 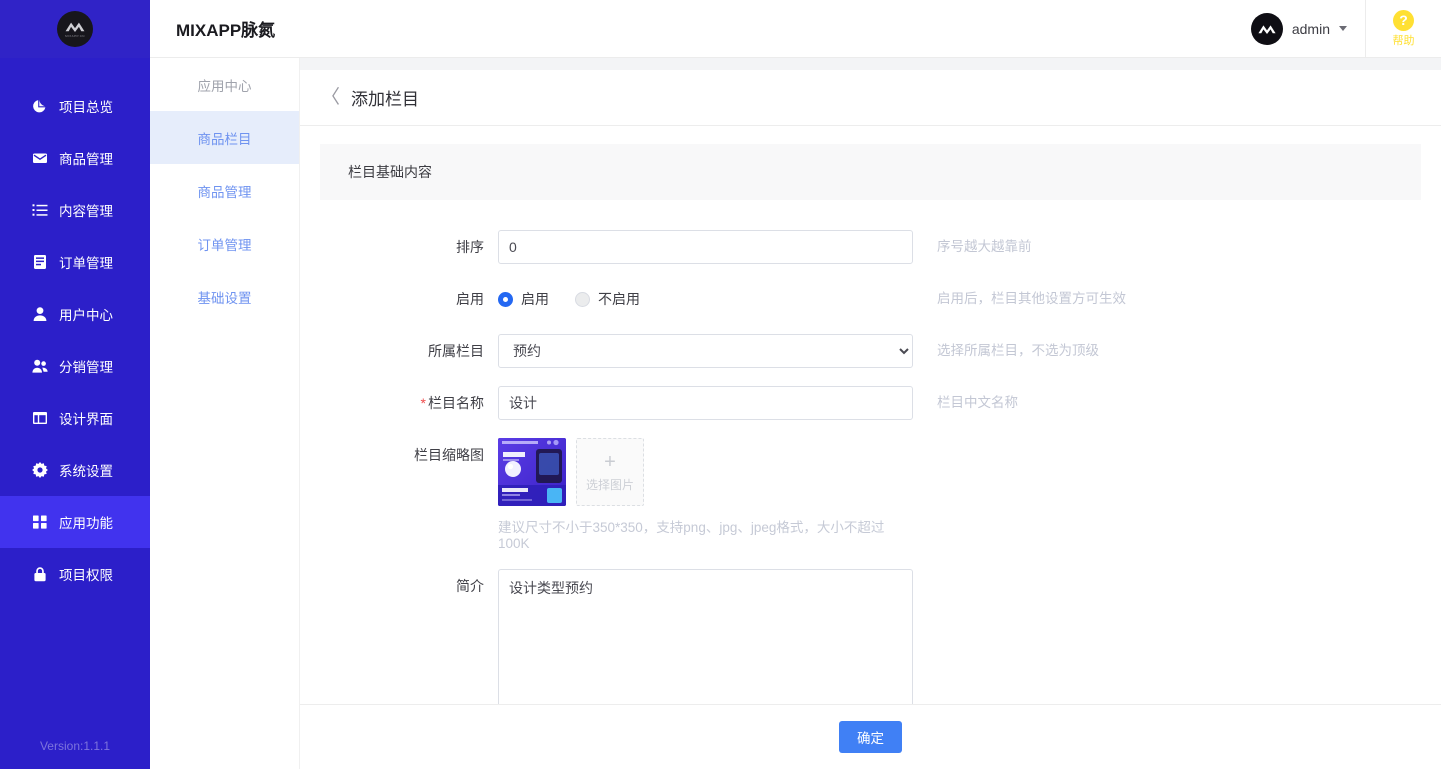 I want to click on subnav-item-label: 商品栏目, so click(x=224, y=139).